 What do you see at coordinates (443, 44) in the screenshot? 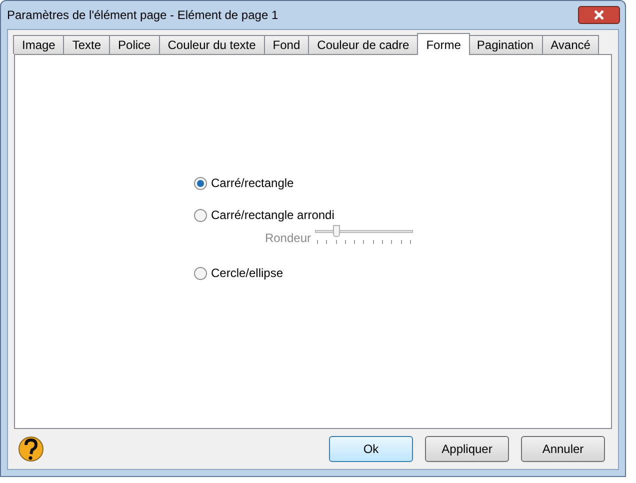
I see `tab: Forme` at bounding box center [443, 44].